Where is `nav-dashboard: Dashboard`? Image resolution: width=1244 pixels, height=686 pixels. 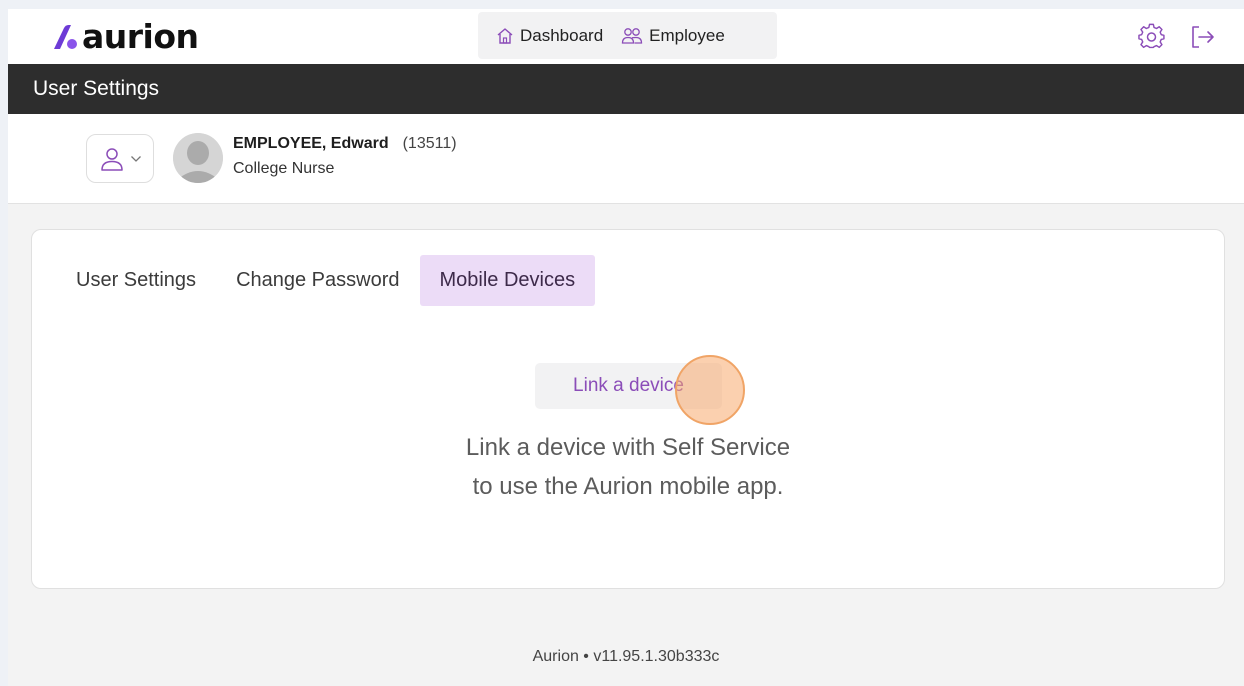
nav-dashboard: Dashboard is located at coordinates (549, 36).